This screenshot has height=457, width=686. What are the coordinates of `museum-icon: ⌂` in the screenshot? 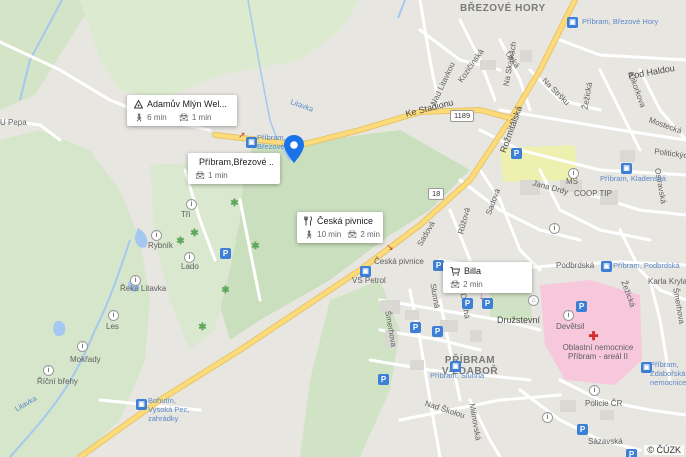 It's located at (533, 300).